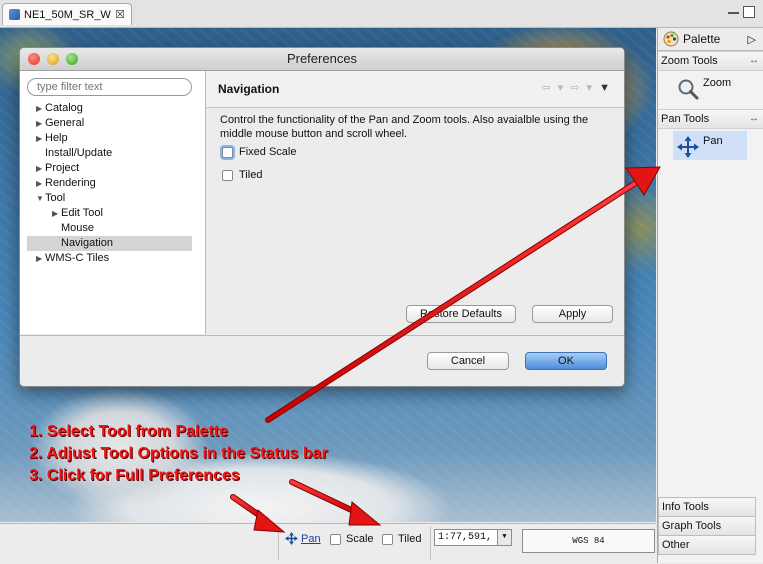 The image size is (763, 564). Describe the element at coordinates (322, 360) in the screenshot. I see `dialog-button-bar: Cancel OK` at that location.